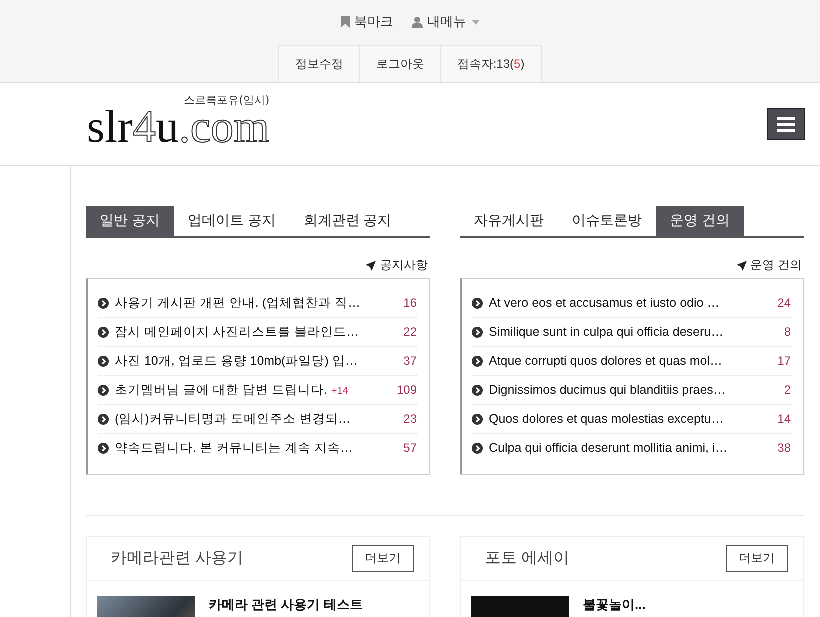  Describe the element at coordinates (787, 332) in the screenshot. I see `view-count: 8` at that location.